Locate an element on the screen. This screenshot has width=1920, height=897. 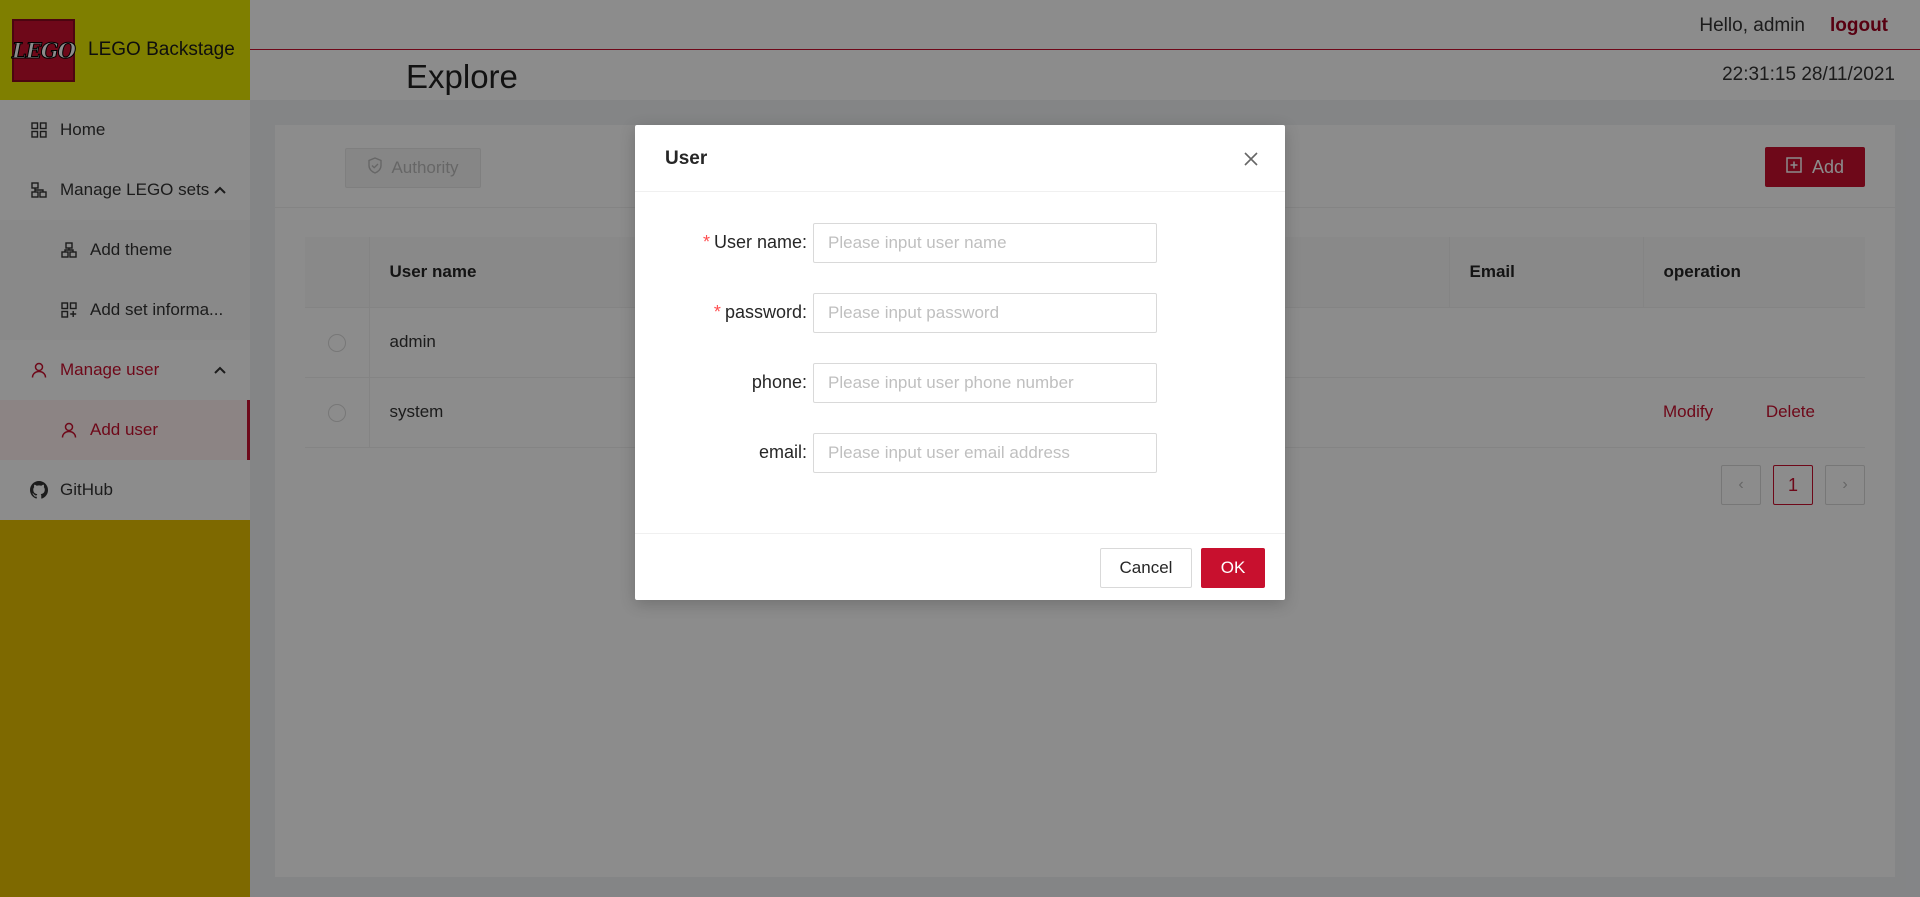
form-row-email: email: is located at coordinates (960, 453).